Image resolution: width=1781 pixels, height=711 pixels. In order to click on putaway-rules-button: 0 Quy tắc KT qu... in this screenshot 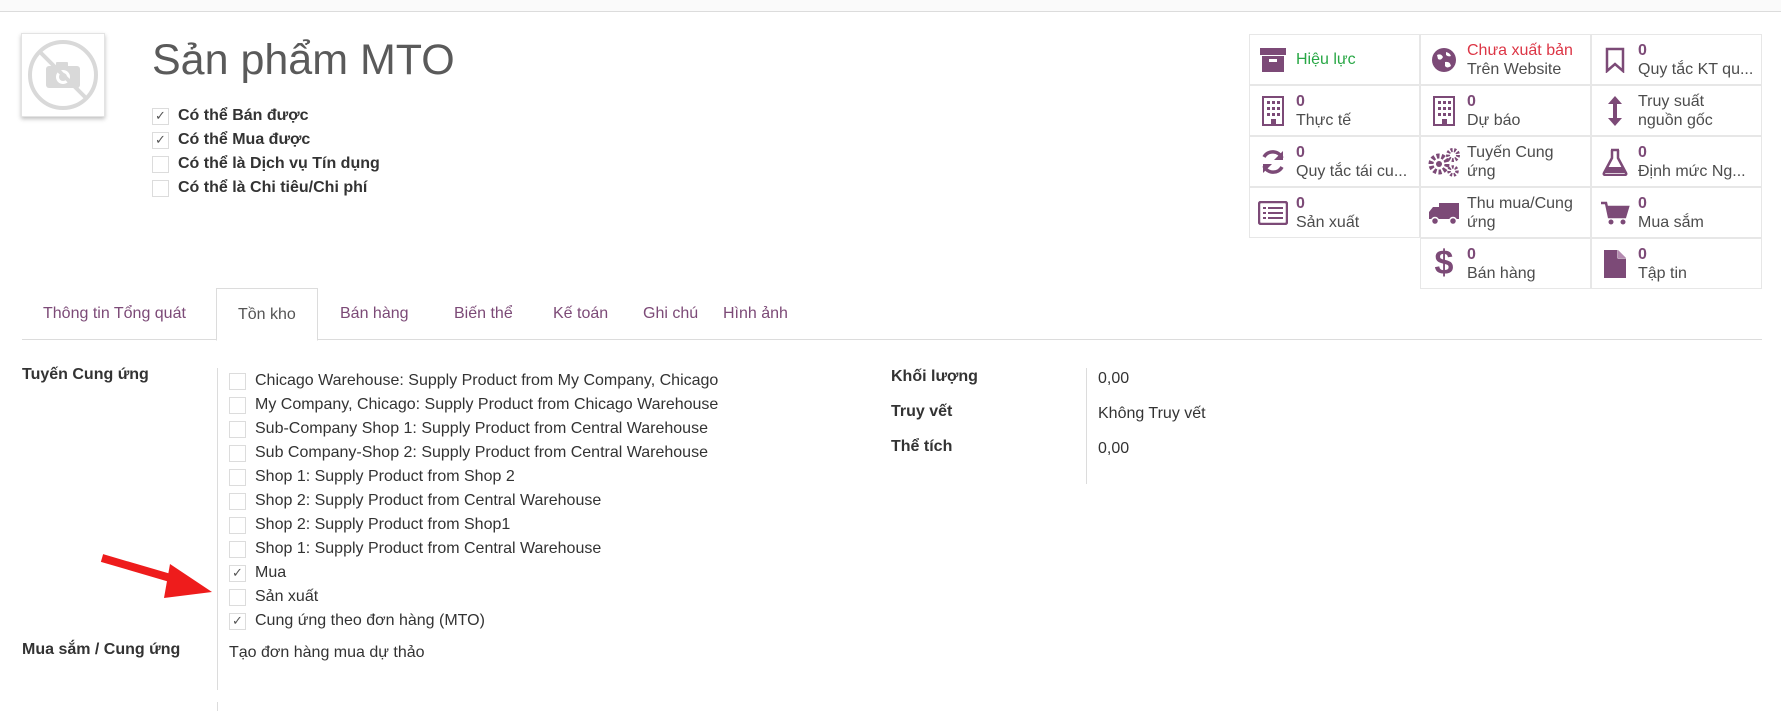, I will do `click(1676, 59)`.